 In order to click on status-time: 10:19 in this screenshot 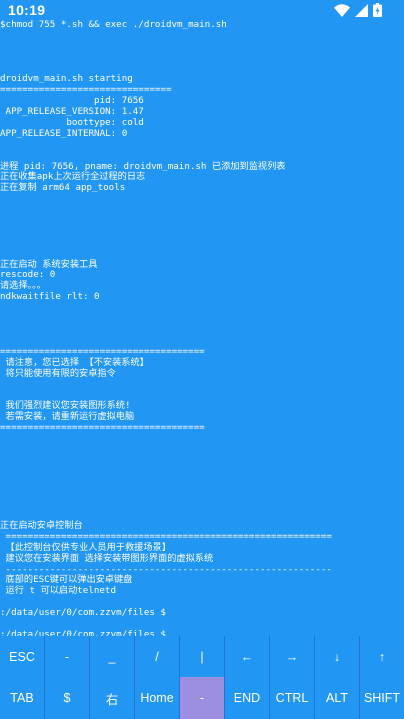, I will do `click(27, 10)`.